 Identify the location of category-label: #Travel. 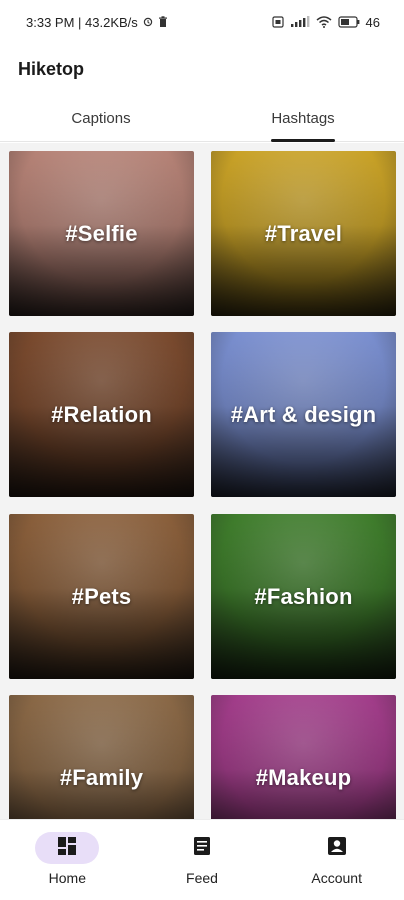
(303, 233).